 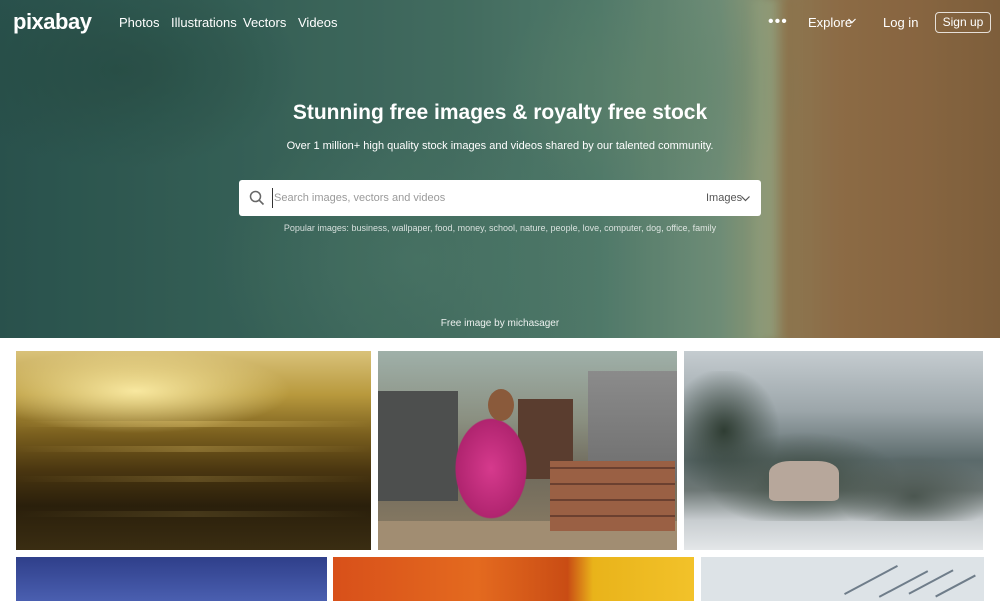 What do you see at coordinates (264, 22) in the screenshot?
I see `nav-link-vectors: Vectors` at bounding box center [264, 22].